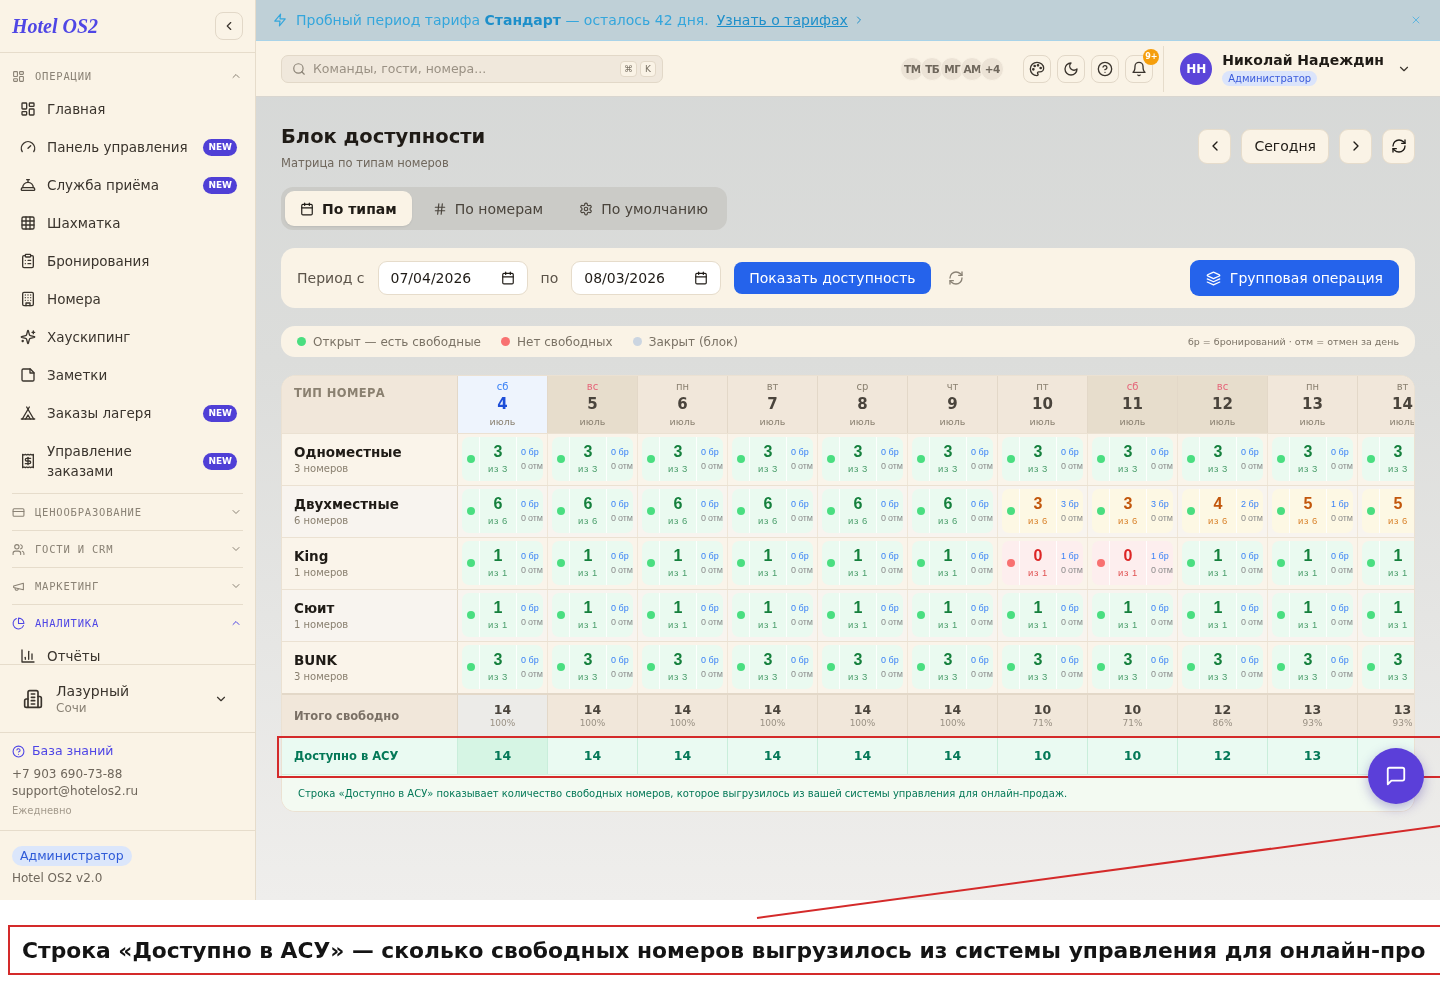 The image size is (1440, 999). Describe the element at coordinates (28, 185) in the screenshot. I see `service-bell-icon` at that location.